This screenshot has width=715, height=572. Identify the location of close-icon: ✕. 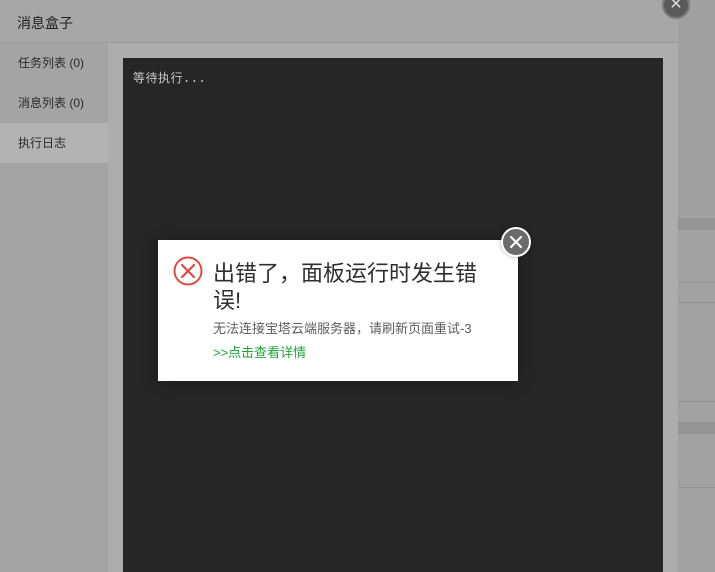
(676, 6).